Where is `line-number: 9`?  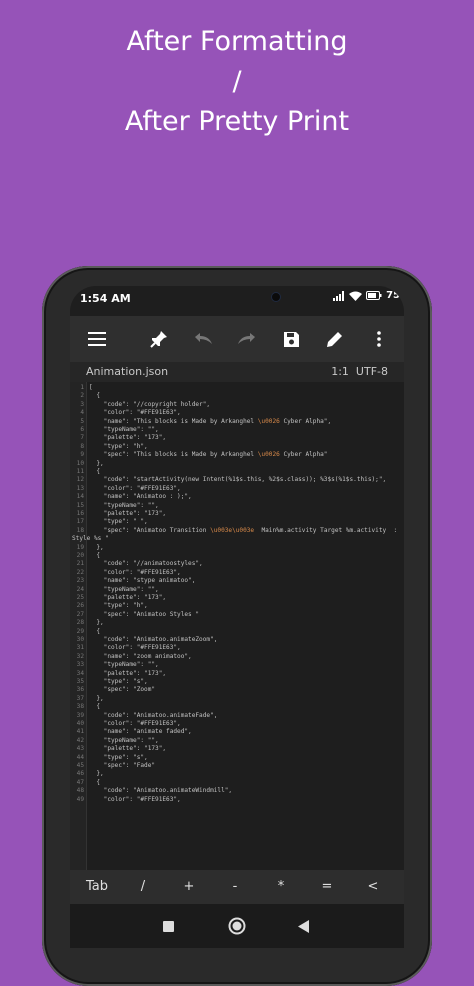 line-number: 9 is located at coordinates (82, 455).